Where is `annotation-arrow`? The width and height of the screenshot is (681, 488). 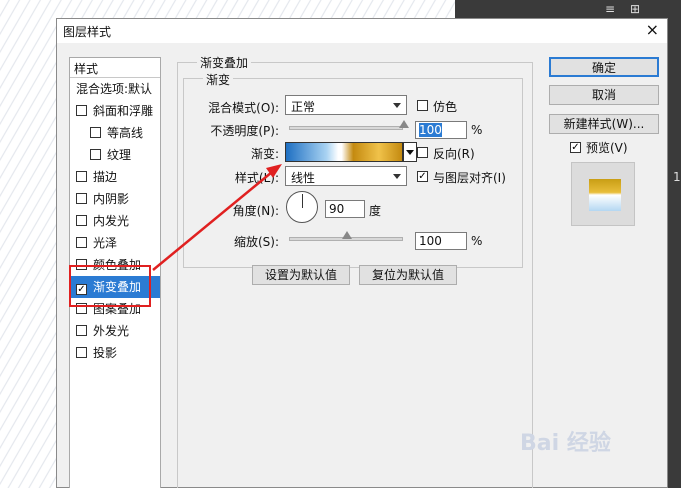 annotation-arrow is located at coordinates (217, 217).